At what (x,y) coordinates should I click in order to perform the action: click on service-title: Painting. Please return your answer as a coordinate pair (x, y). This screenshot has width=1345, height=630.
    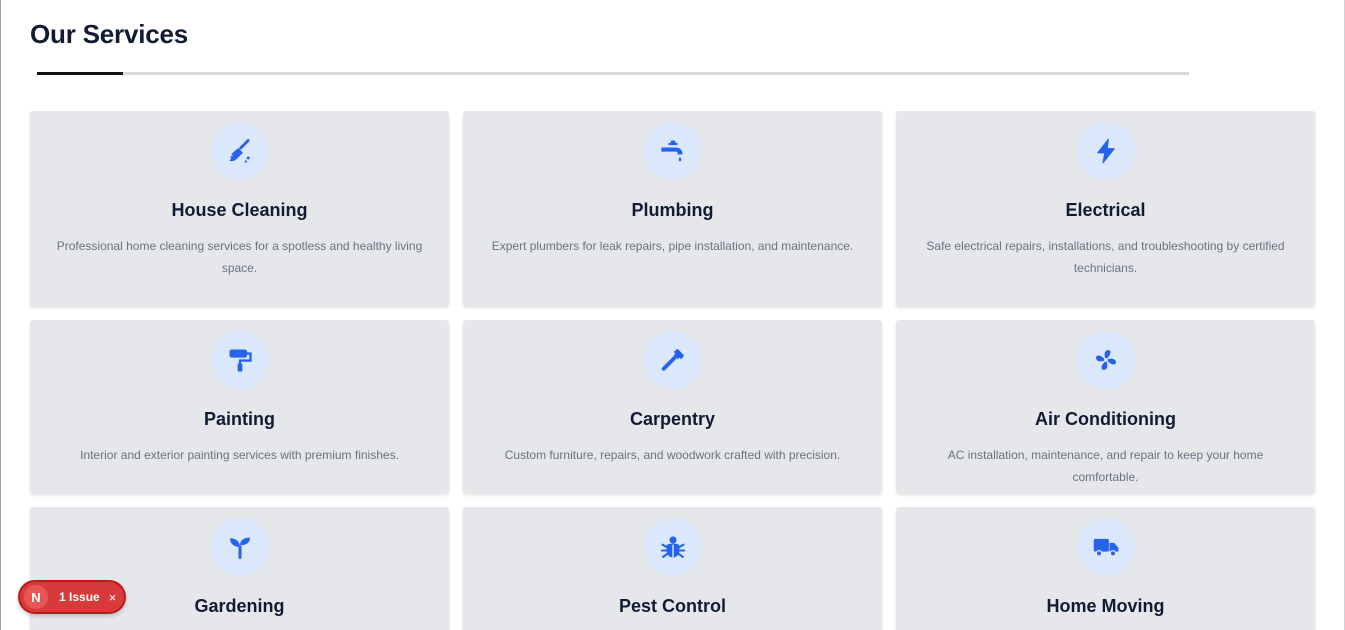
    Looking at the image, I should click on (239, 419).